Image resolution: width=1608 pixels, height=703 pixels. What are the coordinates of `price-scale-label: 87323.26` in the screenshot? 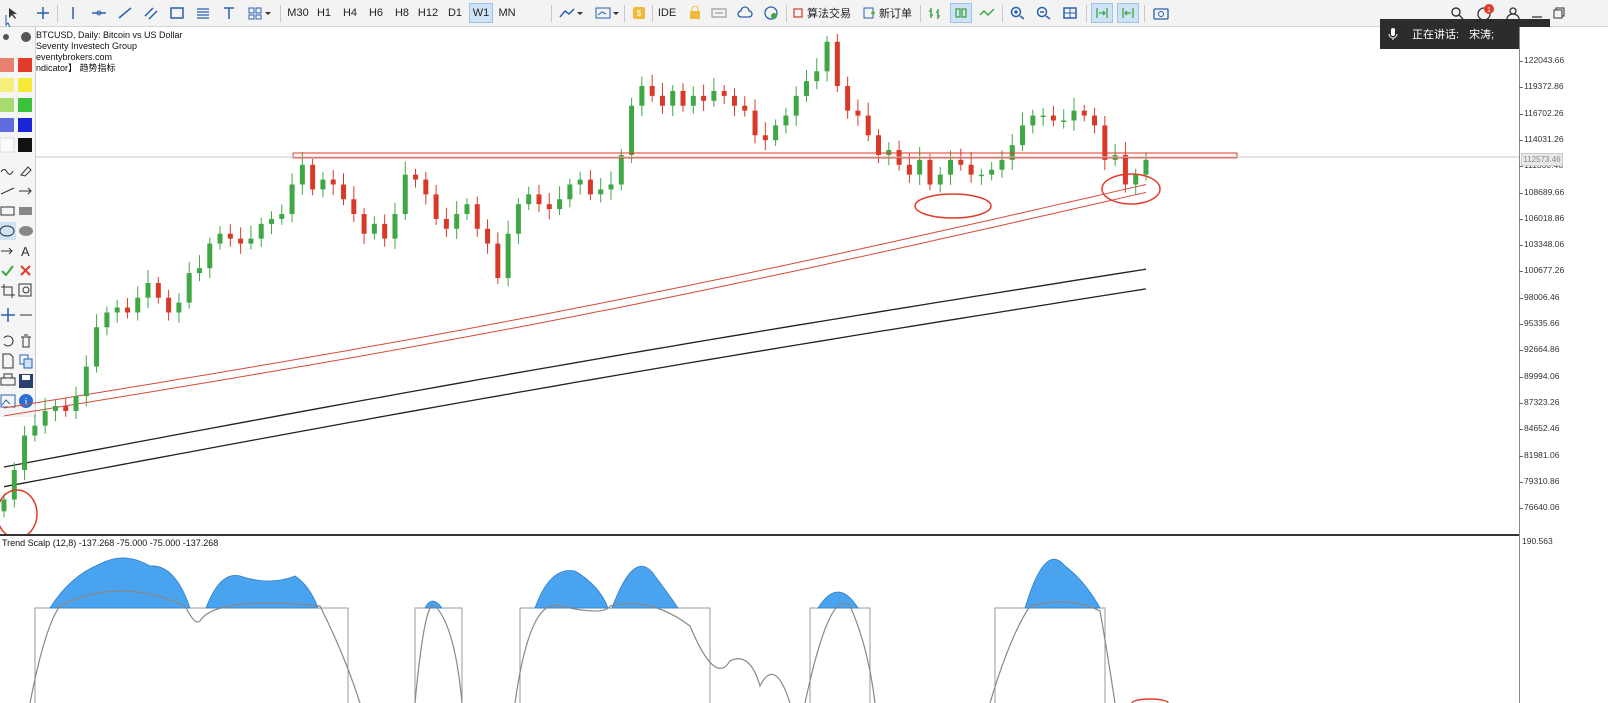 It's located at (1539, 401).